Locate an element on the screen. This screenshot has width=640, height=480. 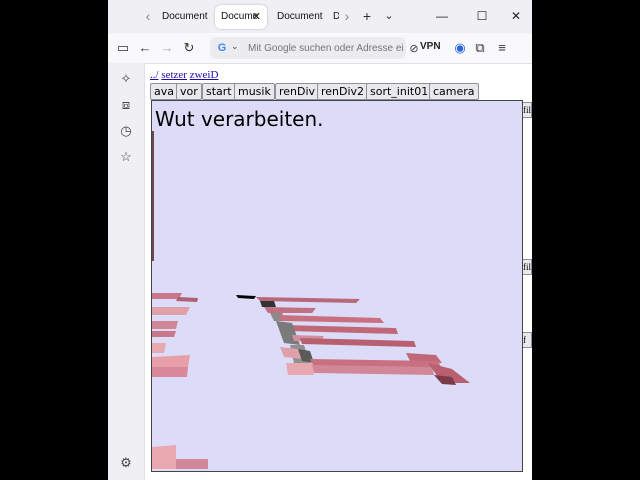
tab-document-3: Document is located at coordinates (303, 17).